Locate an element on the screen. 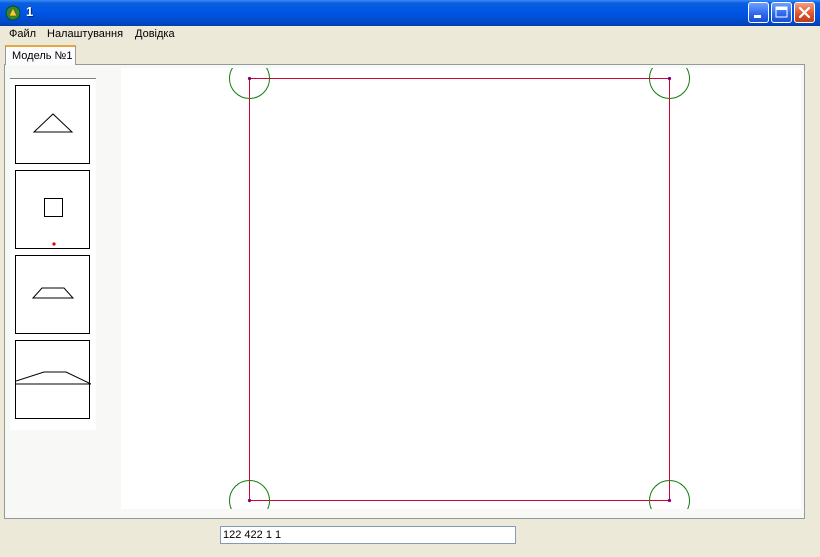 The width and height of the screenshot is (820, 557). menu-file: Файл is located at coordinates (22, 34).